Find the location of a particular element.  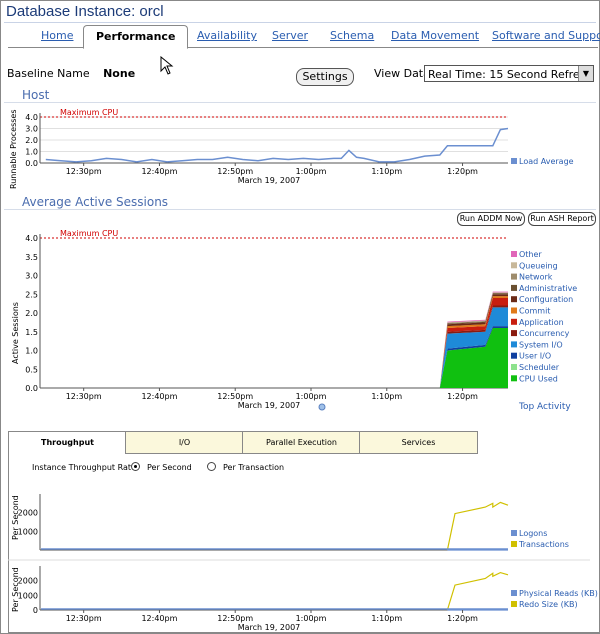

view-data-selected: Real Time: 15 Second Refresh is located at coordinates (510, 74).